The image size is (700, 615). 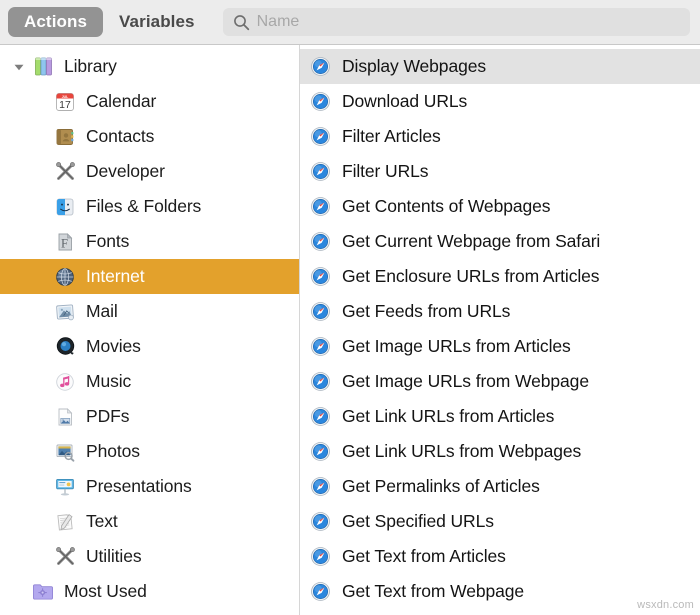 What do you see at coordinates (144, 206) in the screenshot?
I see `sidebar-item-label: Files & Folders` at bounding box center [144, 206].